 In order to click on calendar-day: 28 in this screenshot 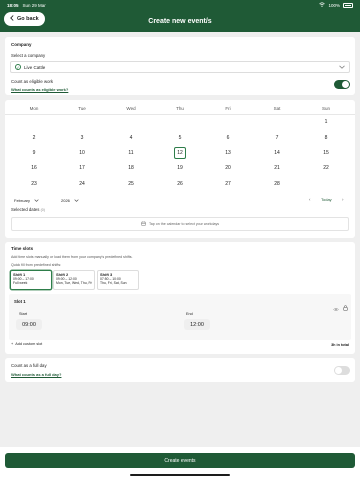, I will do `click(277, 184)`.